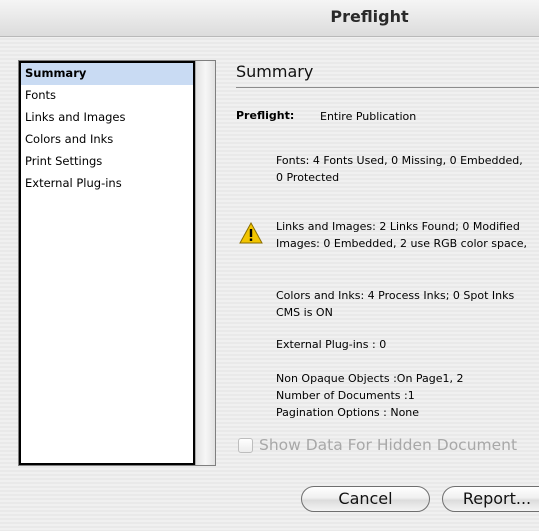  Describe the element at coordinates (107, 118) in the screenshot. I see `list-item-links-and-images: Links and Images` at that location.